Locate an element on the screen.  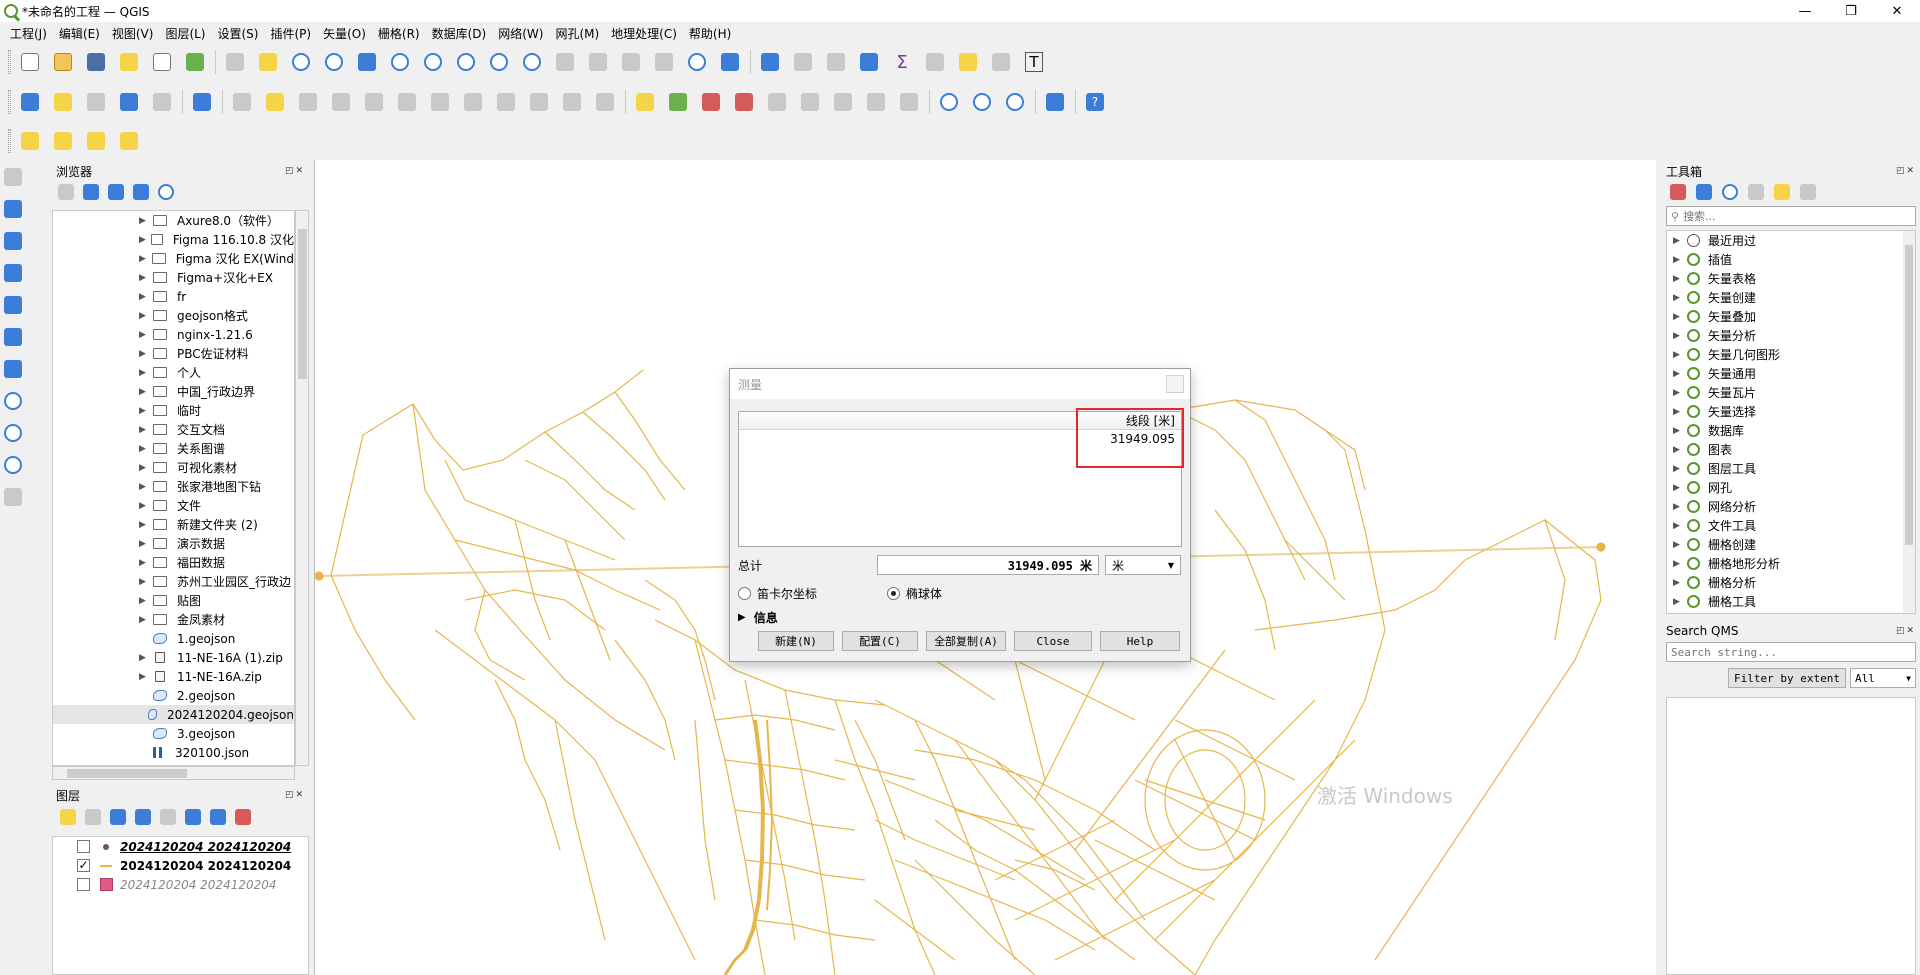
menu-settings: 设置(S) is located at coordinates (238, 33).